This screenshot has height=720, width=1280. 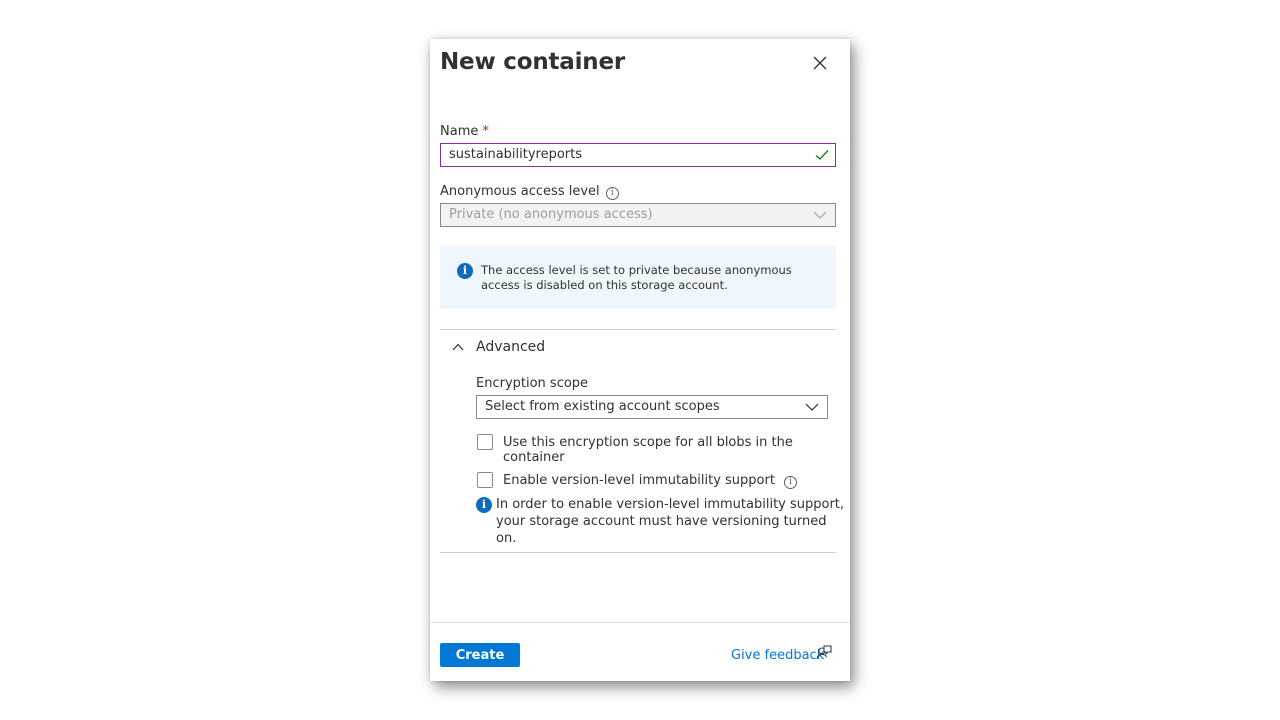 What do you see at coordinates (458, 347) in the screenshot?
I see `chevron-up-icon` at bounding box center [458, 347].